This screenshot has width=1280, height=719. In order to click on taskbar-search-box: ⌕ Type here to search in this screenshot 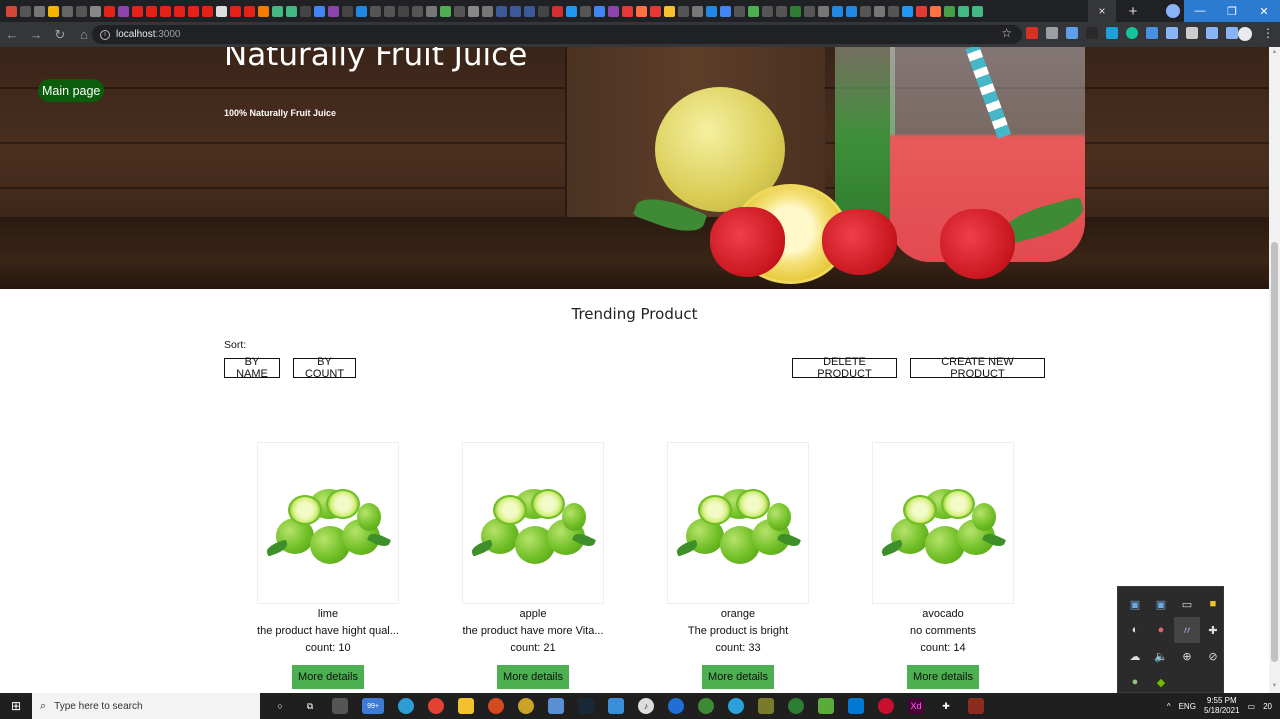, I will do `click(146, 706)`.